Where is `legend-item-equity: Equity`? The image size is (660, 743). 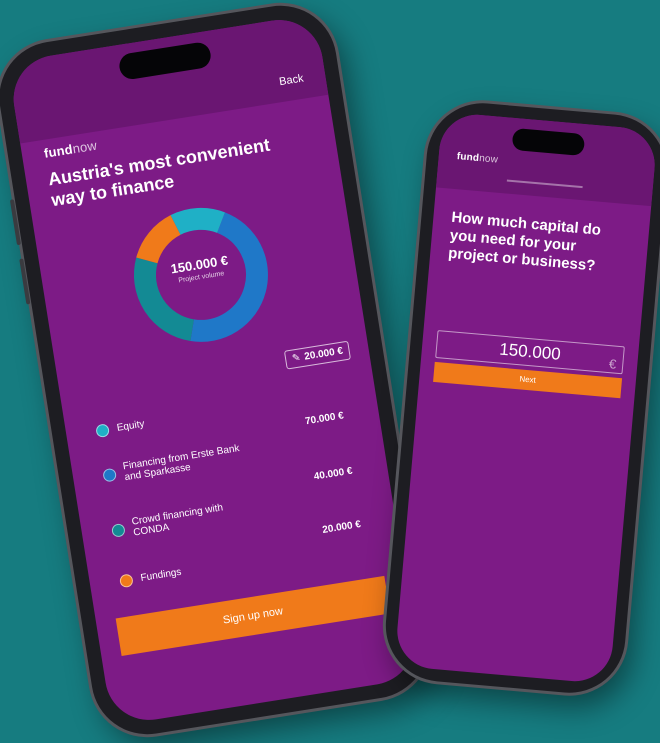 legend-item-equity: Equity is located at coordinates (120, 428).